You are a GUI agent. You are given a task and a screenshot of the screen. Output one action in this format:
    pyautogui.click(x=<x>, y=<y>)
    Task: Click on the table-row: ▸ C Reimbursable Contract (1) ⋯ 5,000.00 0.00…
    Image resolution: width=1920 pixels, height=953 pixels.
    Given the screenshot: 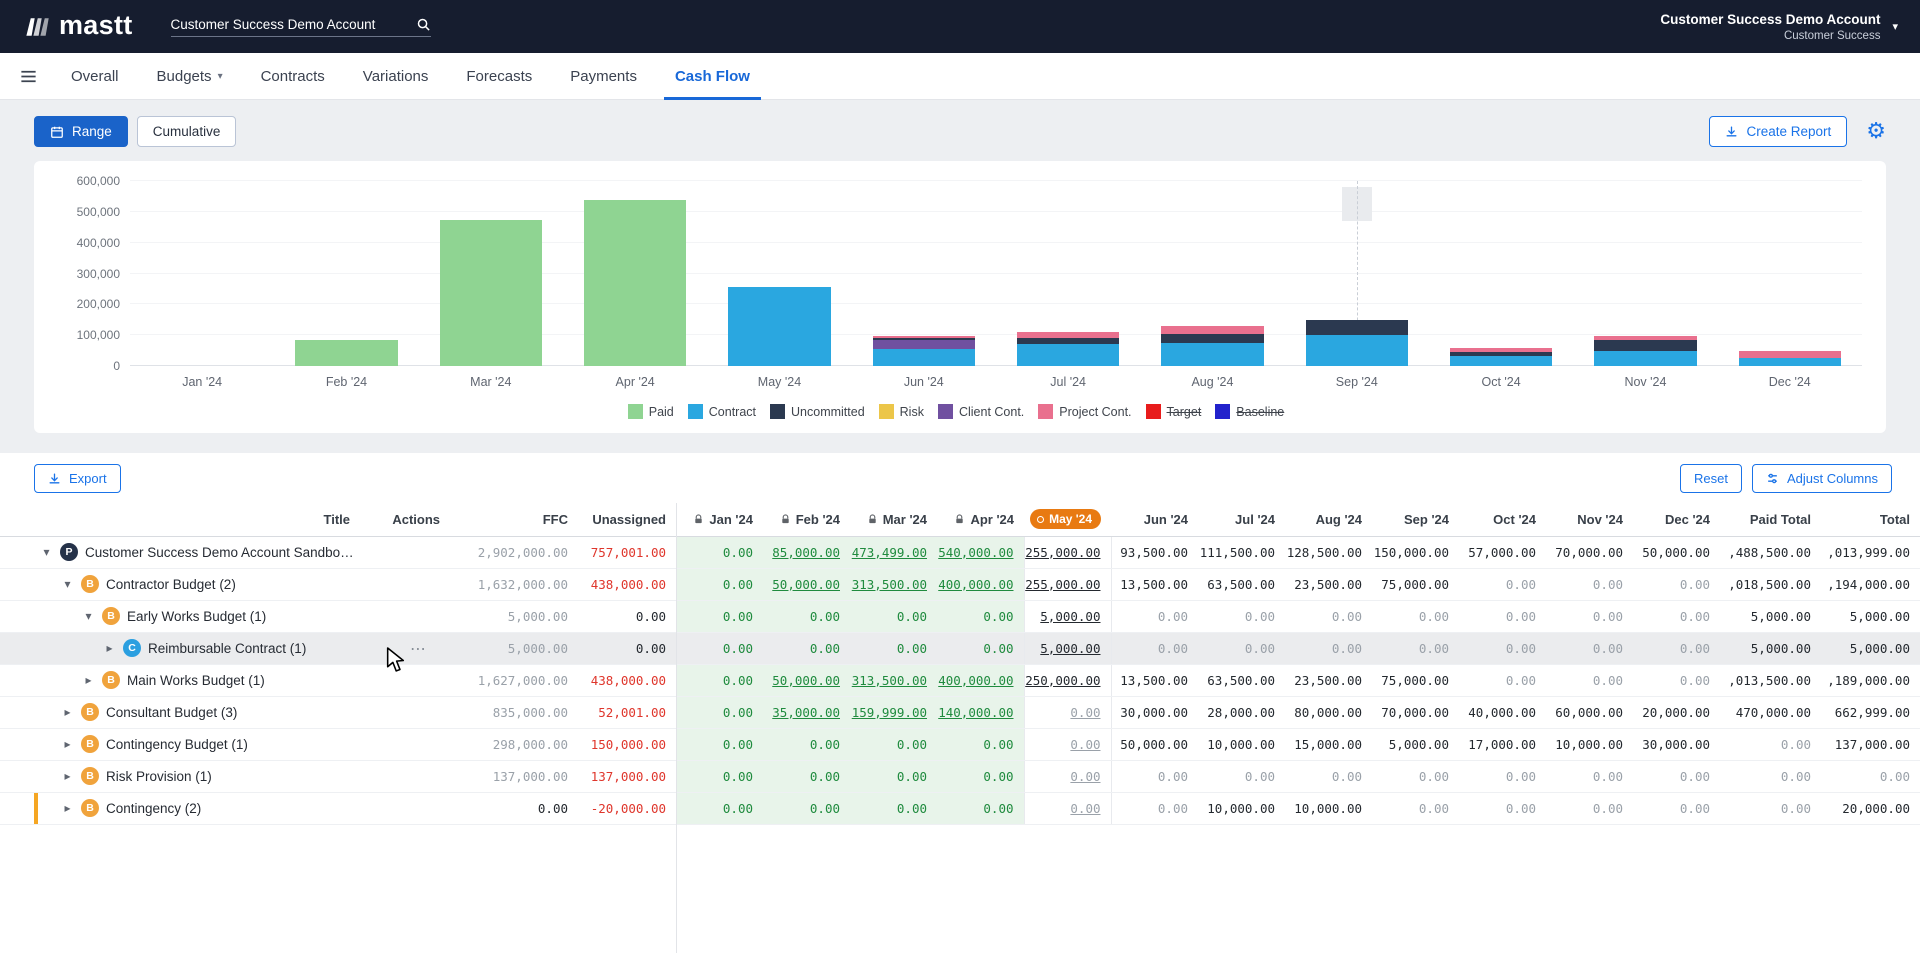 What is the action you would take?
    pyautogui.click(x=960, y=648)
    